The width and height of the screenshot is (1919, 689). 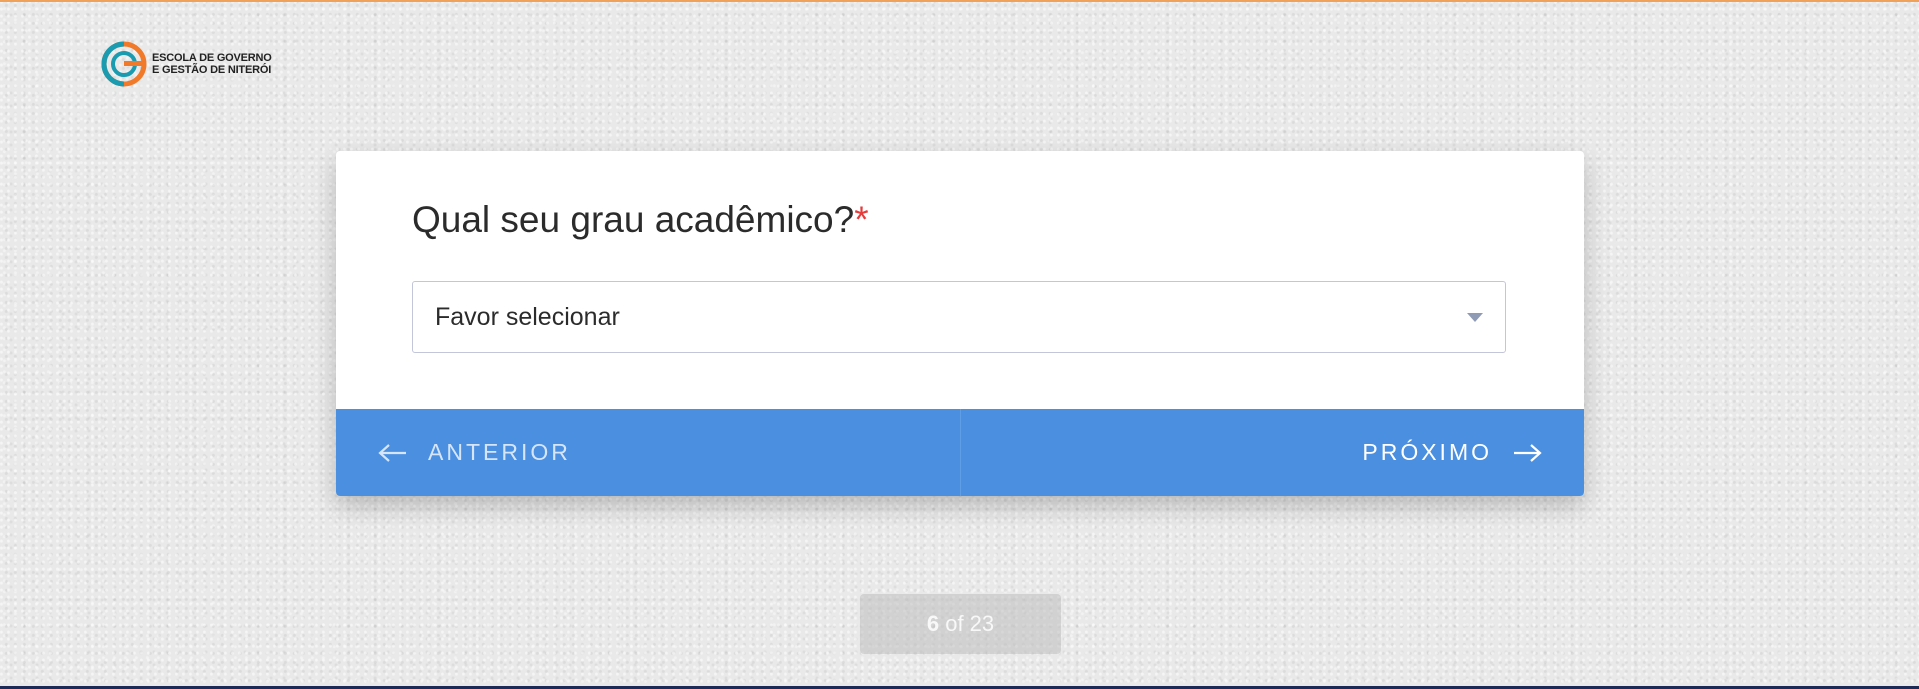 What do you see at coordinates (124, 64) in the screenshot?
I see `logo-icon` at bounding box center [124, 64].